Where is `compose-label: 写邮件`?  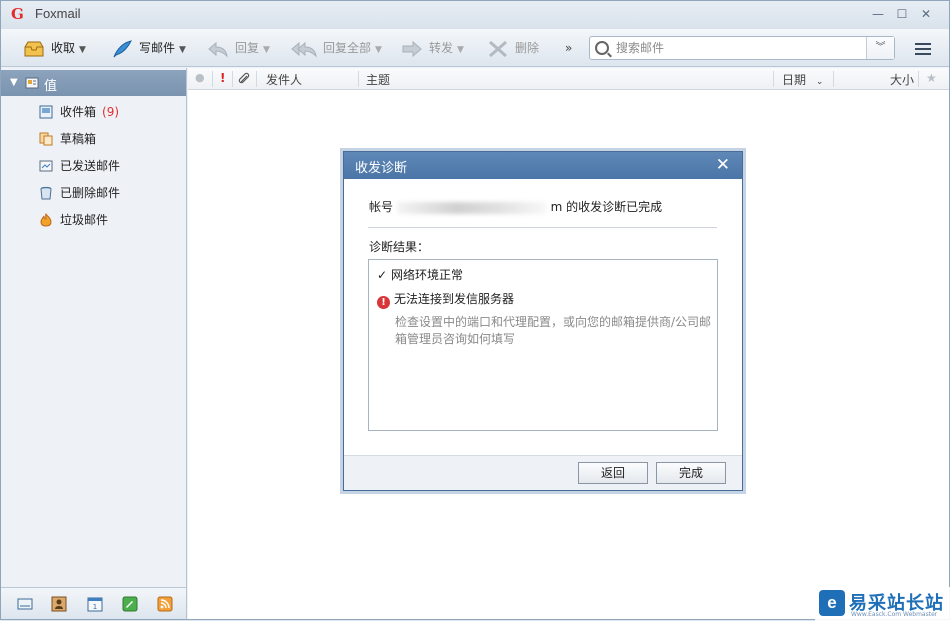
compose-label: 写邮件 is located at coordinates (157, 48).